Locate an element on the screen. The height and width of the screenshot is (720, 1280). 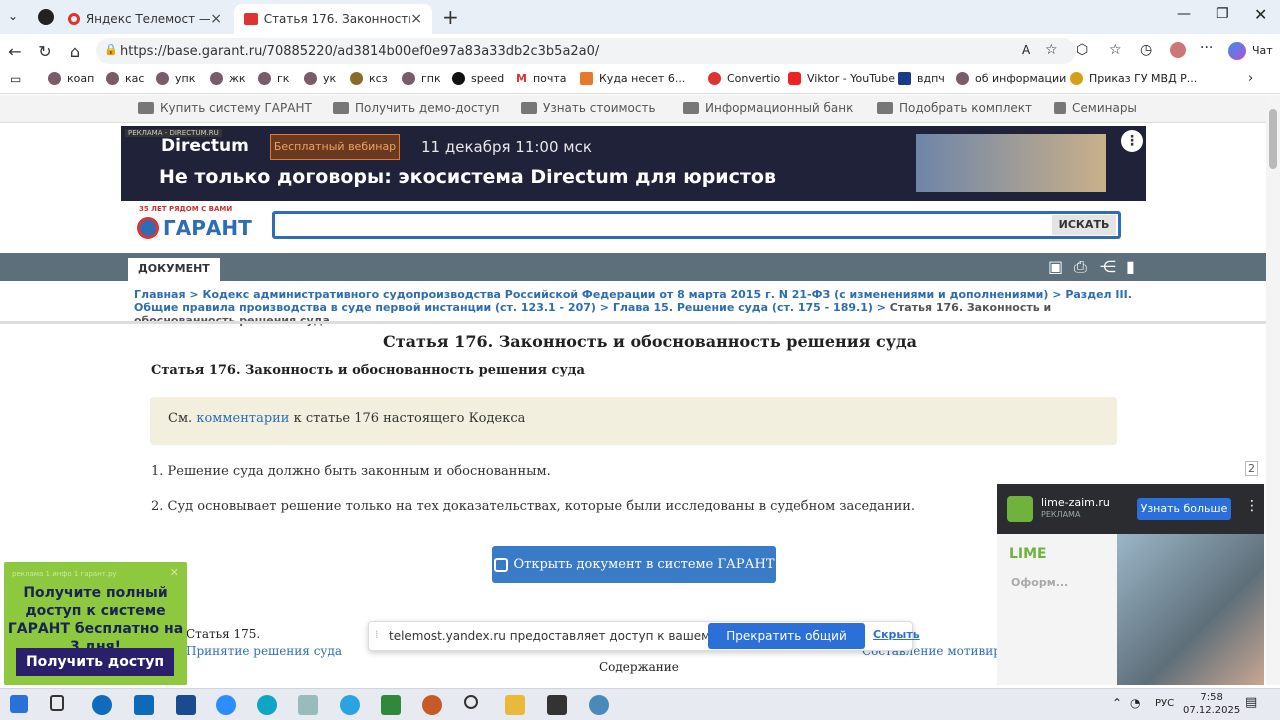
copilot-icon is located at coordinates (1237, 51).